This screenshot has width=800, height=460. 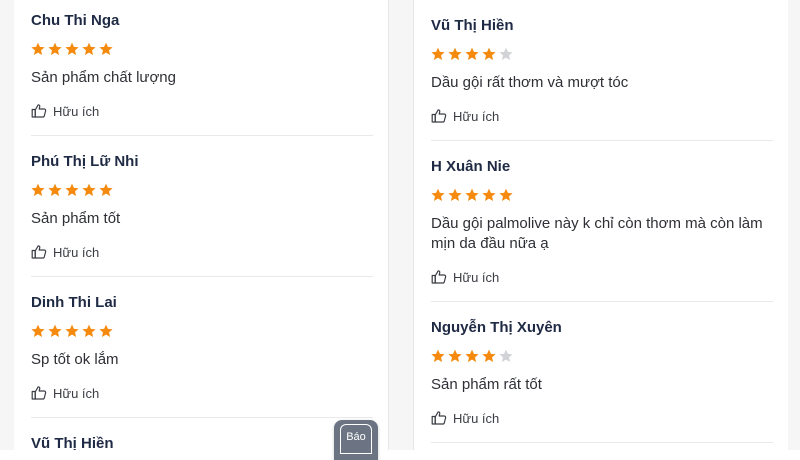 What do you see at coordinates (103, 77) in the screenshot?
I see `review-comment: Sản phẩm chất lượng` at bounding box center [103, 77].